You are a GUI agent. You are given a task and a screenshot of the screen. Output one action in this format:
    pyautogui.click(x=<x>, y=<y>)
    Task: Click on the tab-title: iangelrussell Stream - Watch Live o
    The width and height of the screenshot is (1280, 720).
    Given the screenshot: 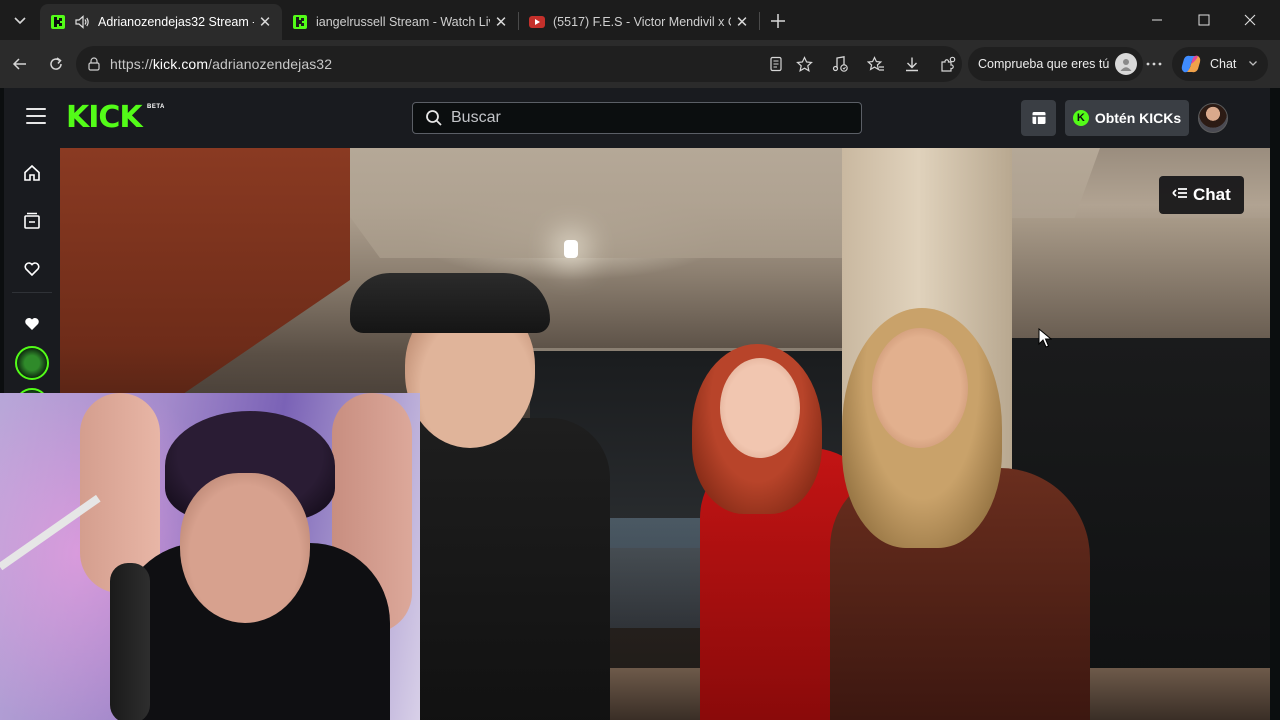 What is the action you would take?
    pyautogui.click(x=403, y=22)
    